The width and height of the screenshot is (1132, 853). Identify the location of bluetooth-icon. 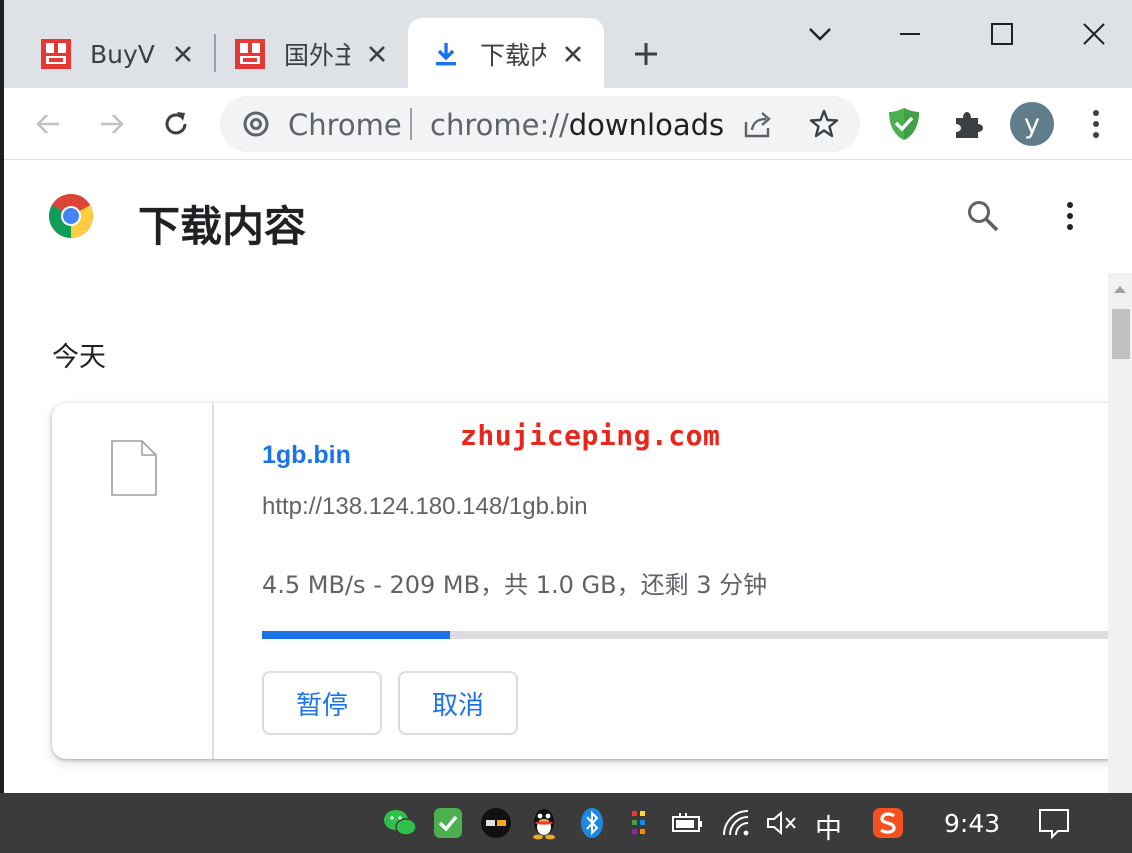
(592, 823).